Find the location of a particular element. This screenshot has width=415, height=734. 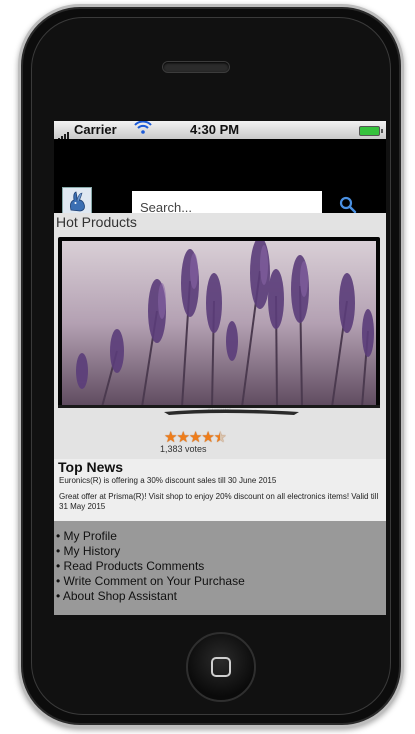

hot-products-title: Hot Products is located at coordinates (220, 222).